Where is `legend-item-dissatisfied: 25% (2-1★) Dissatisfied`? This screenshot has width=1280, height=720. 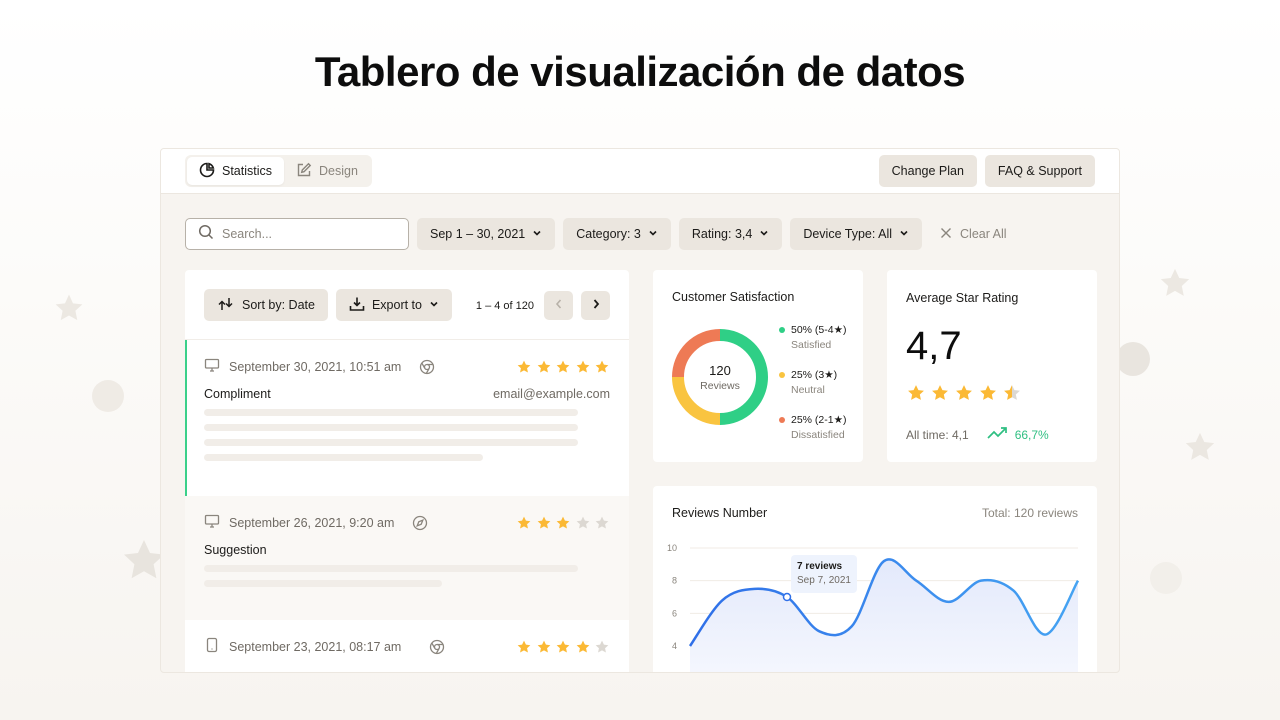 legend-item-dissatisfied: 25% (2-1★) Dissatisfied is located at coordinates (813, 436).